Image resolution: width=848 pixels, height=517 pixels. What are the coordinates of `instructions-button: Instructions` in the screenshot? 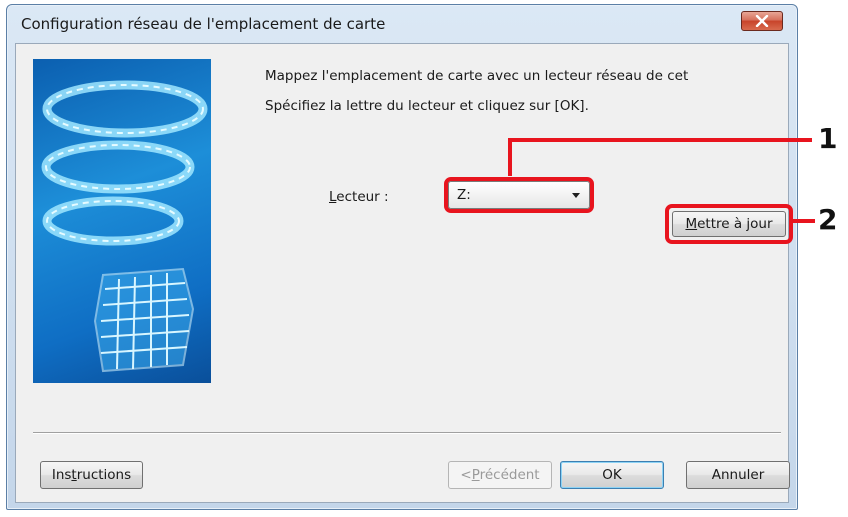 It's located at (91, 475).